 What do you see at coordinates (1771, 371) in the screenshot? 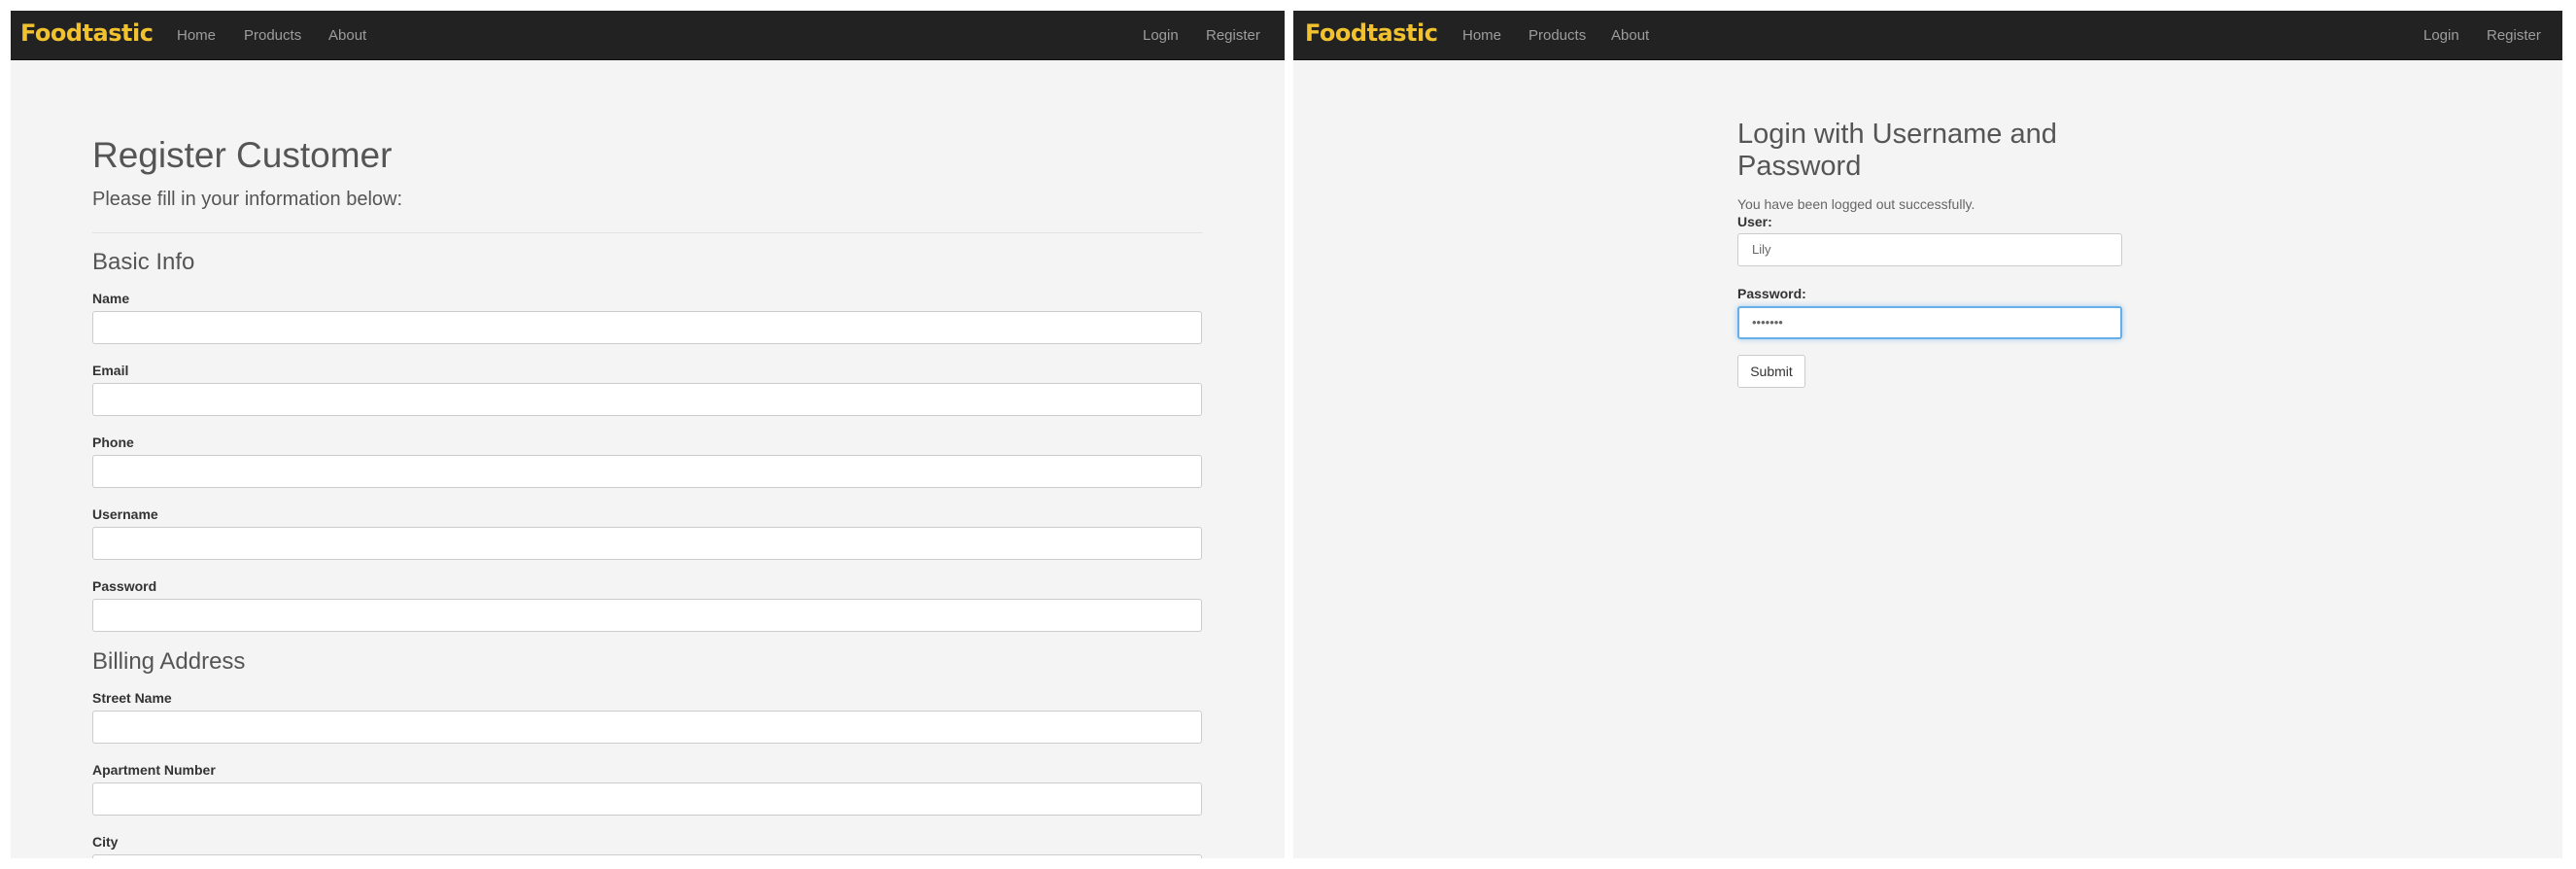
I see `submit-button: Submit` at bounding box center [1771, 371].